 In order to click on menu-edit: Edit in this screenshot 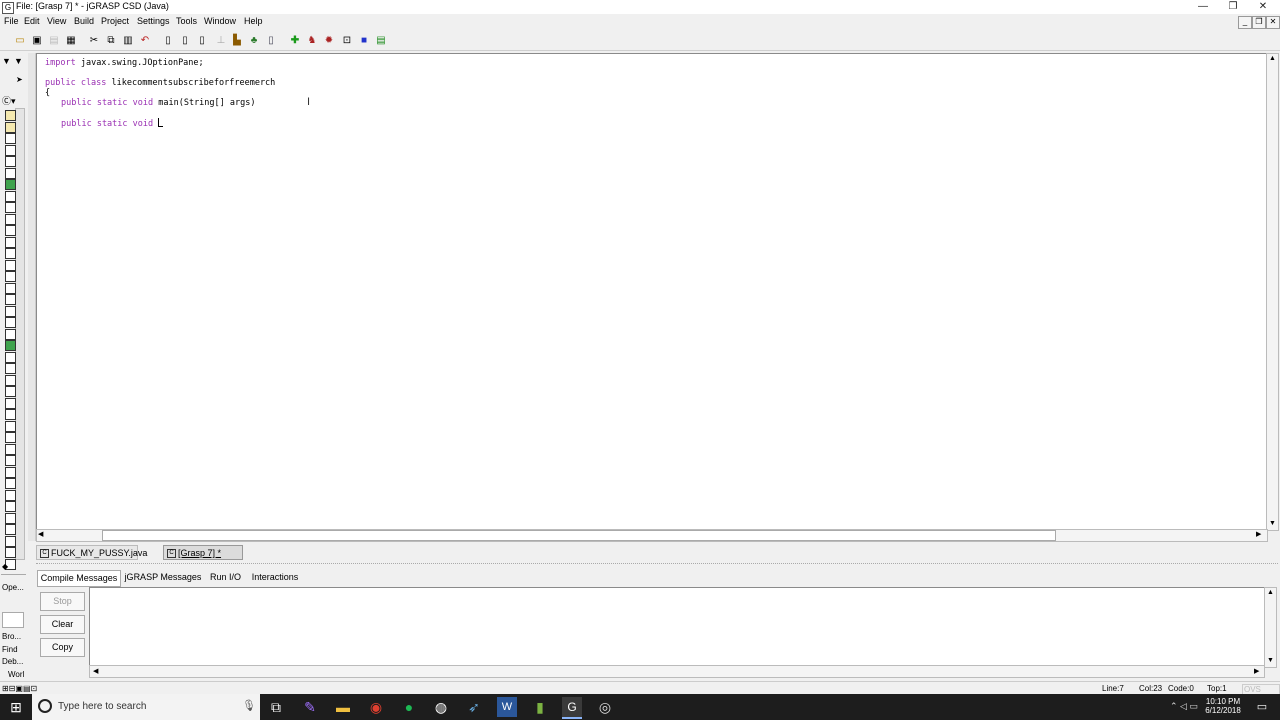, I will do `click(32, 21)`.